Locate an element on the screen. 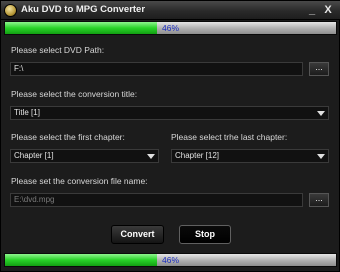  dvd-path-input: F:\ is located at coordinates (156, 69).